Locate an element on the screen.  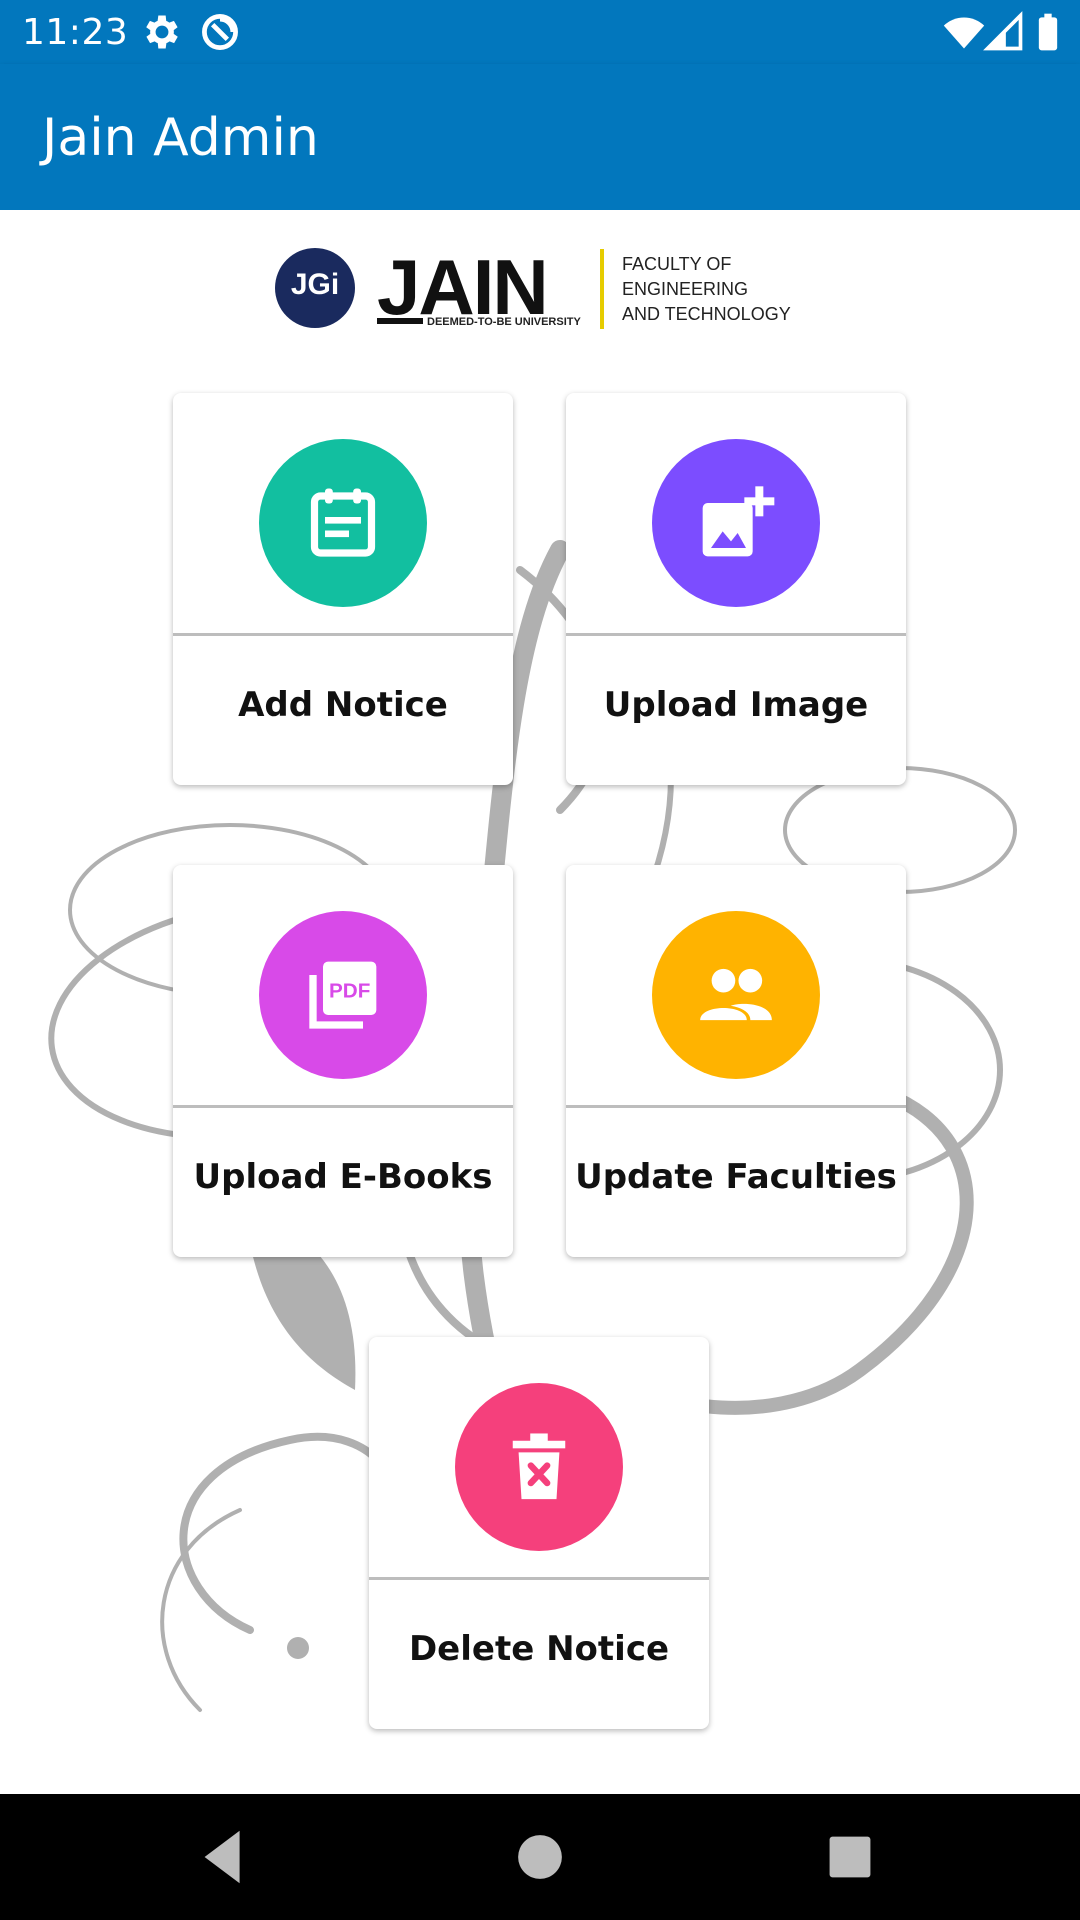
upload-ebooks-icon-circle: PDF is located at coordinates (343, 995).